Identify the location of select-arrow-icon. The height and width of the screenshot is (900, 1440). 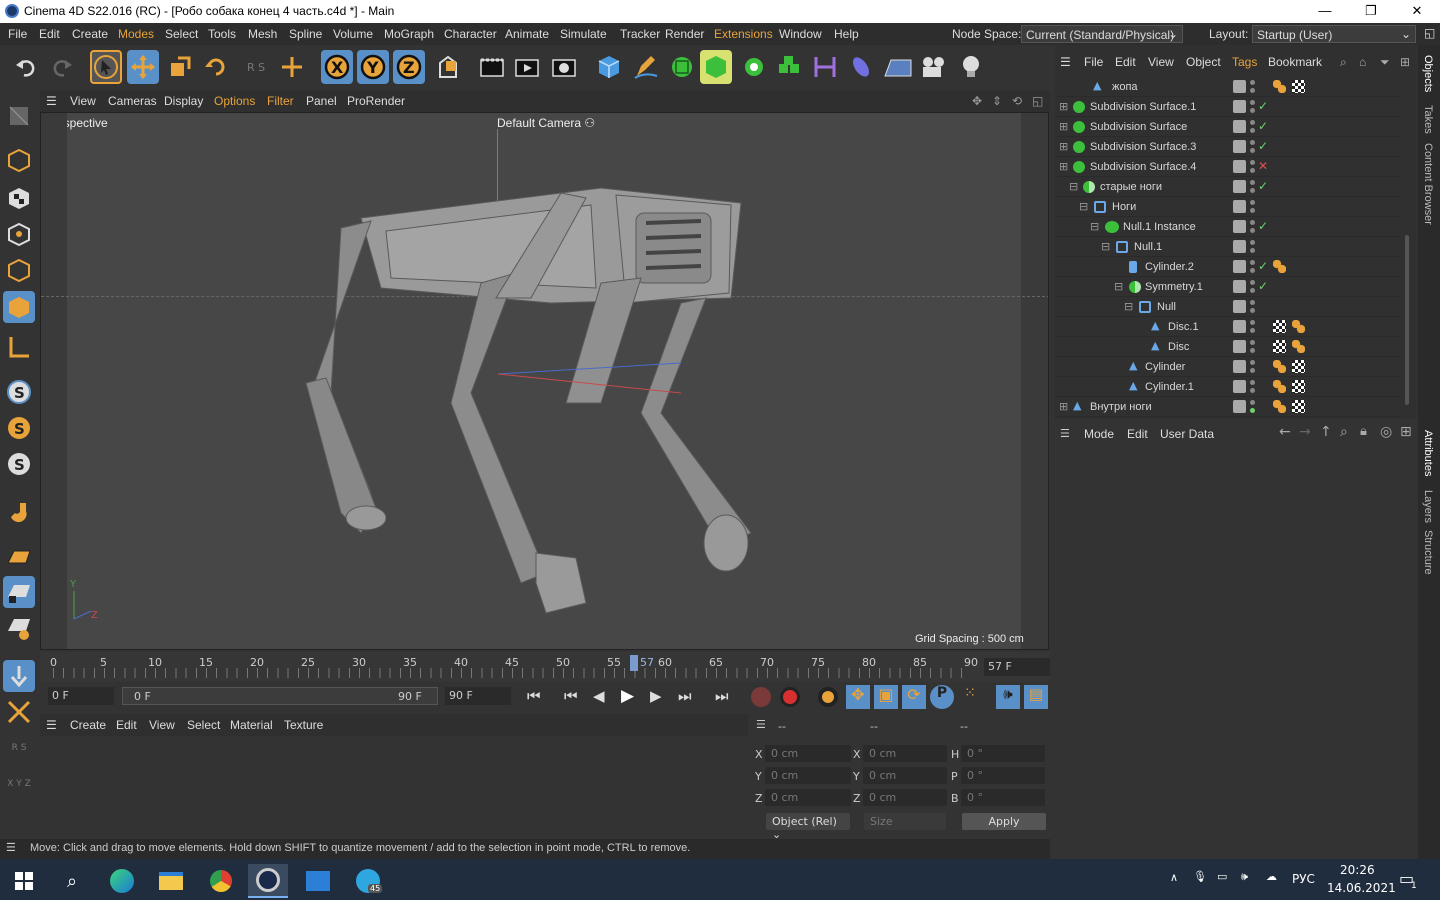
(106, 67).